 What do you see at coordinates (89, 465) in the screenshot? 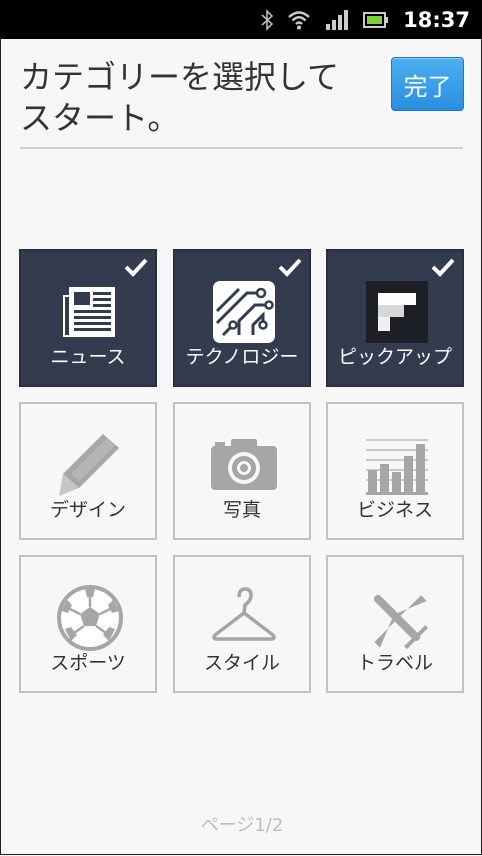
I see `pencil-icon` at bounding box center [89, 465].